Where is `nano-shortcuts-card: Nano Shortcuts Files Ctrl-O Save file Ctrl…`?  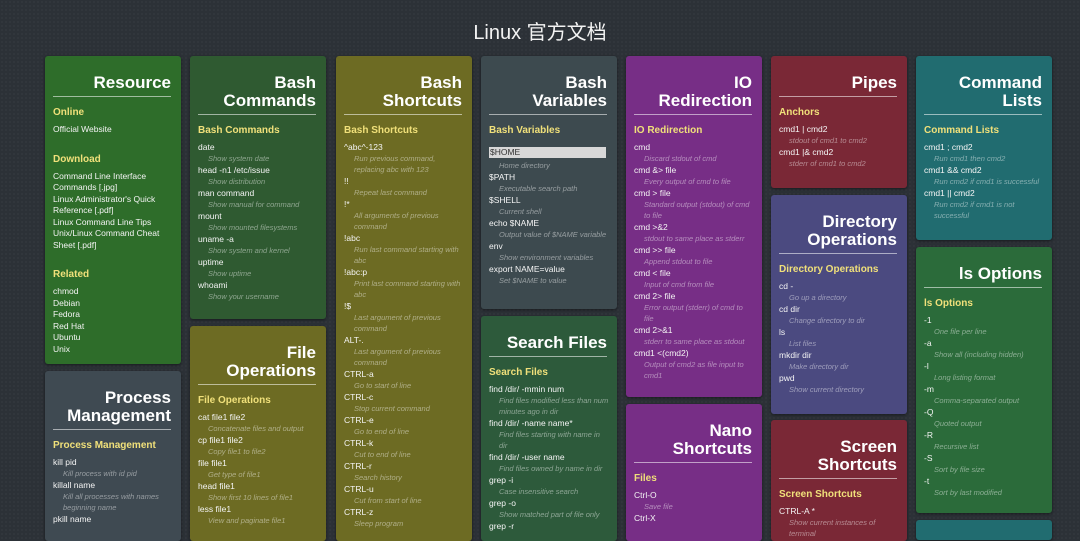
nano-shortcuts-card: Nano Shortcuts Files Ctrl-O Save file Ctrl… is located at coordinates (694, 472).